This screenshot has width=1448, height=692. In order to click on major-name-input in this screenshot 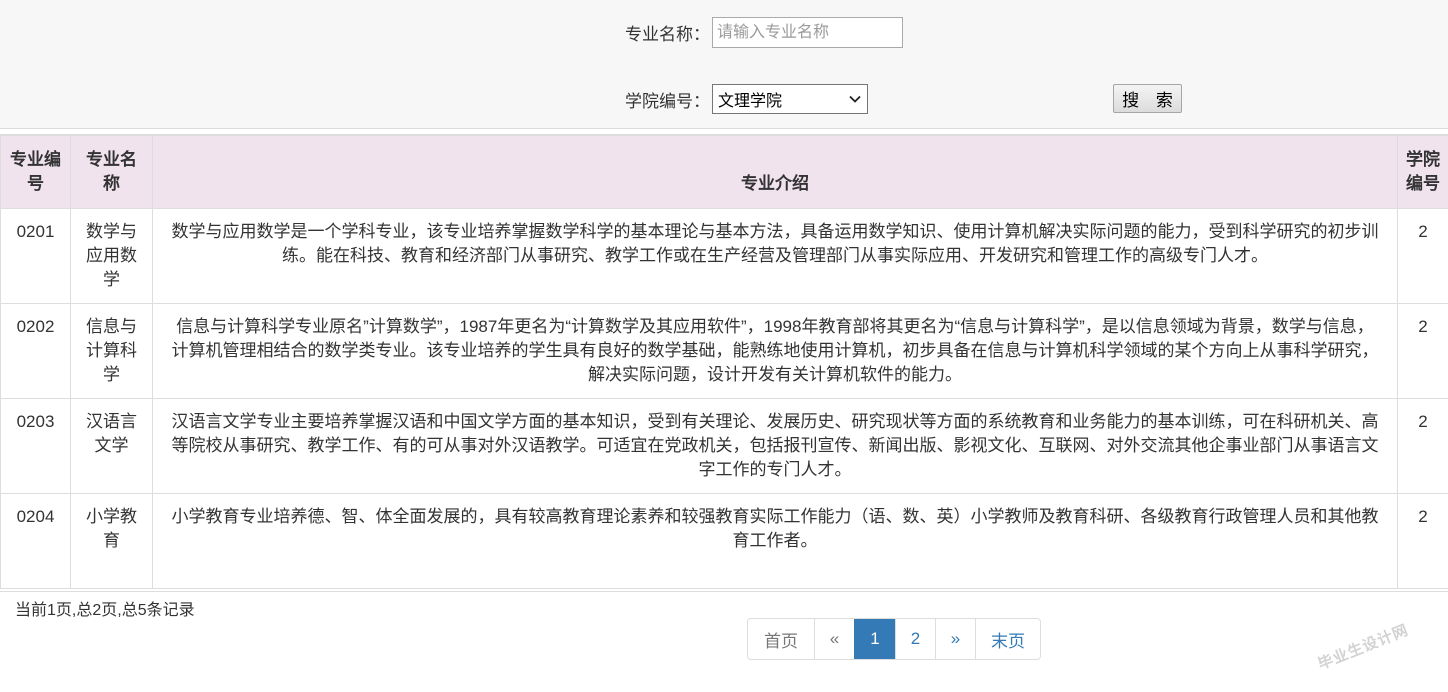, I will do `click(807, 32)`.